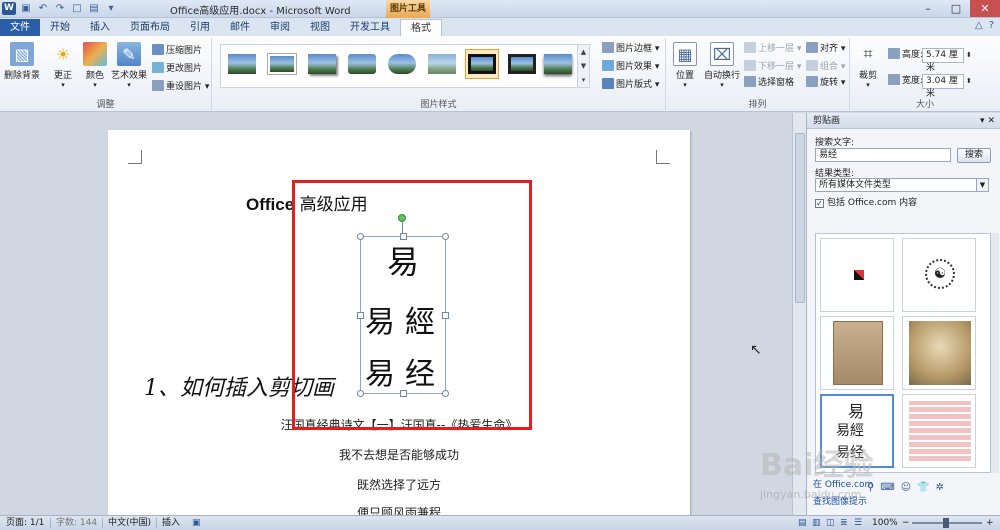 The image size is (1000, 530). I want to click on align-button: 对齐 ▾, so click(825, 49).